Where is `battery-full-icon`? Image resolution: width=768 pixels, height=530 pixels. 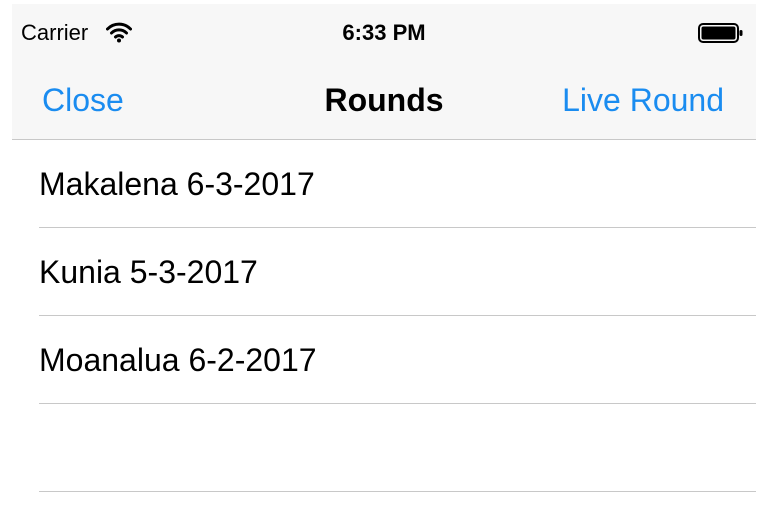 battery-full-icon is located at coordinates (720, 33).